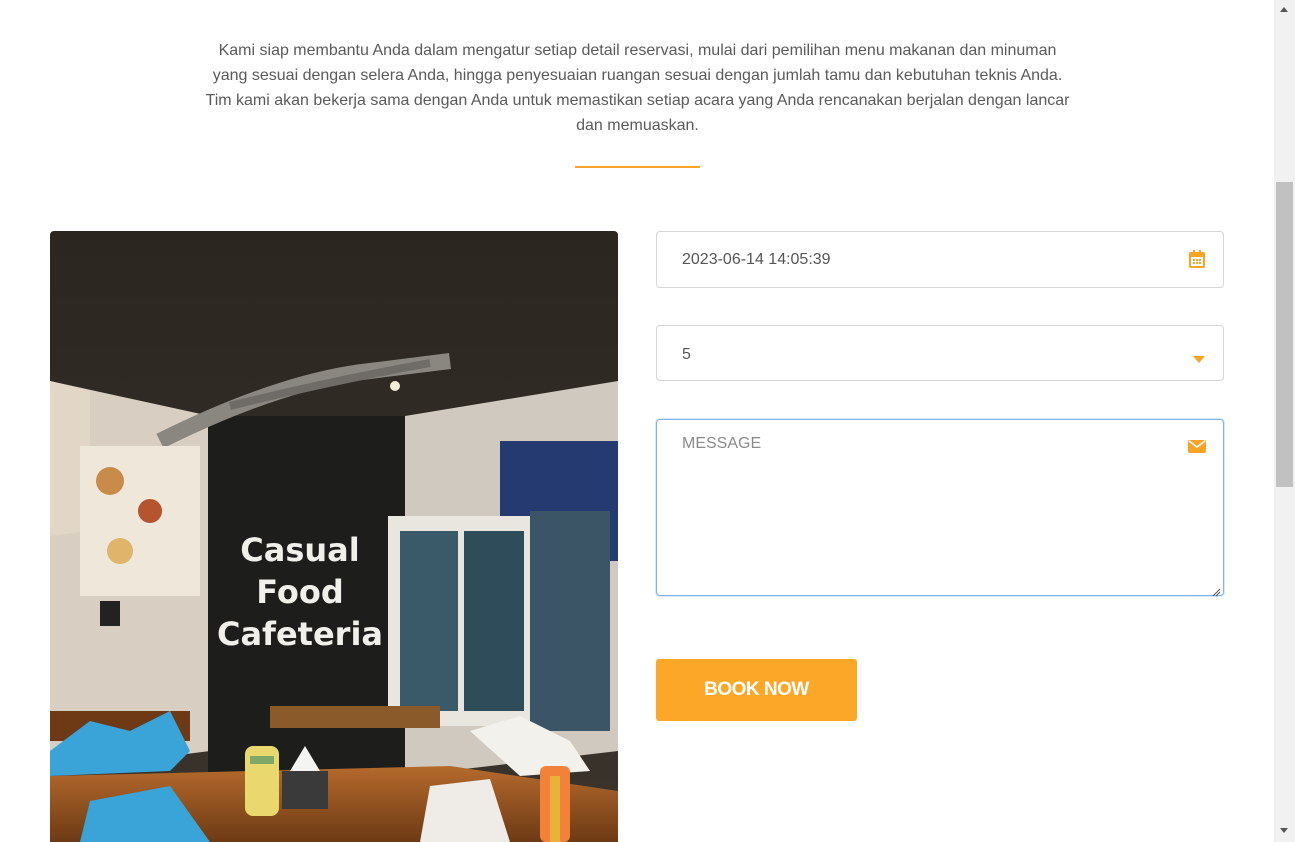 The width and height of the screenshot is (1295, 842). What do you see at coordinates (1199, 359) in the screenshot?
I see `caret-down-icon` at bounding box center [1199, 359].